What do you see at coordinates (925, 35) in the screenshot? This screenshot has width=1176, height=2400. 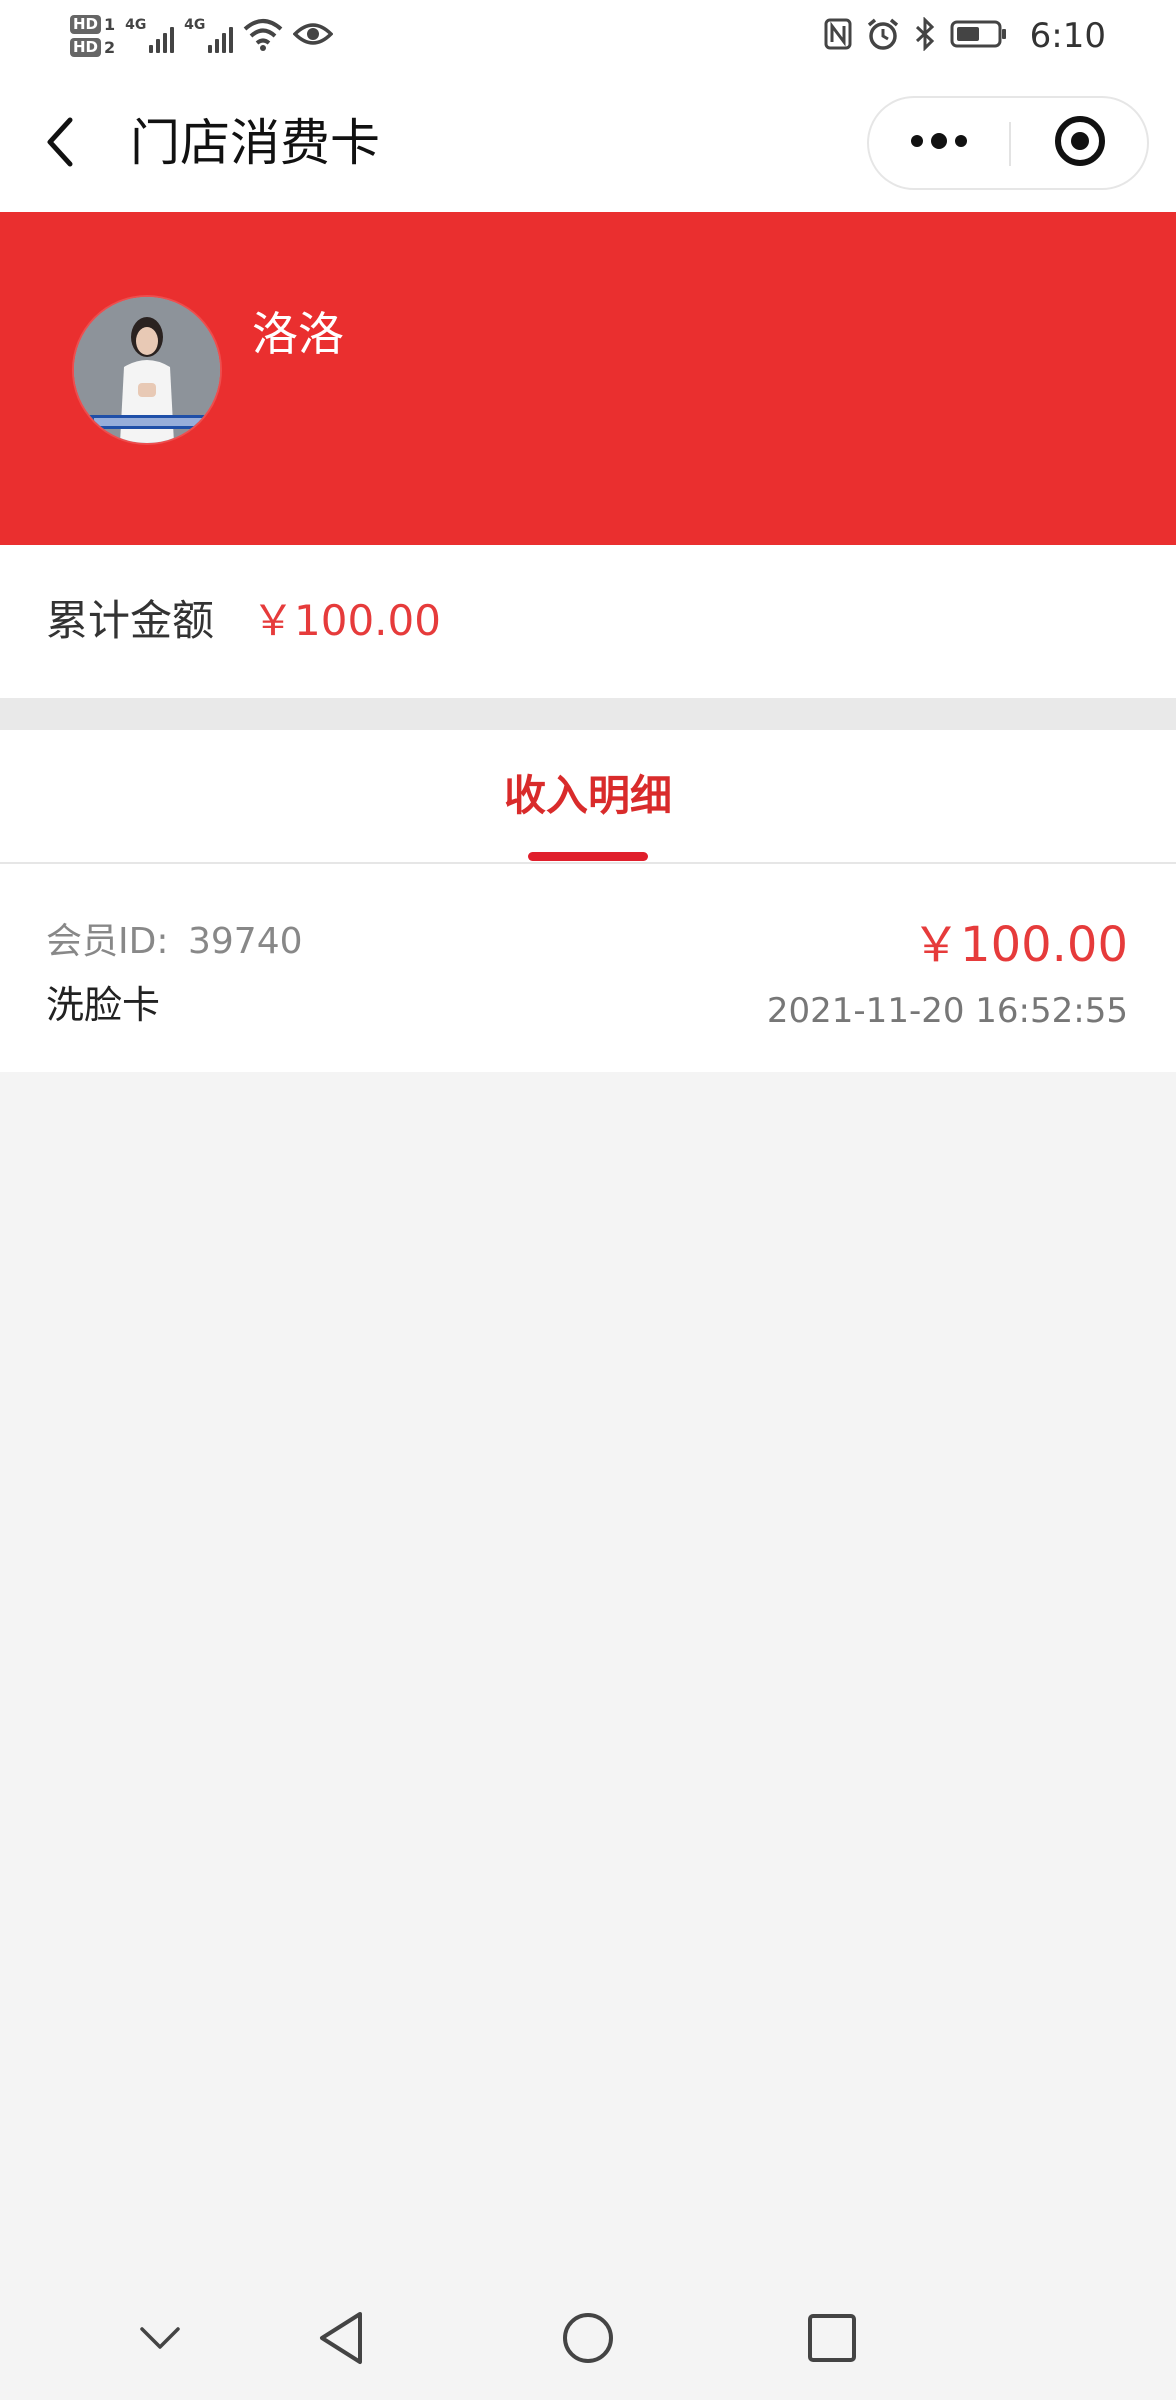 I see `bluetooth-icon` at bounding box center [925, 35].